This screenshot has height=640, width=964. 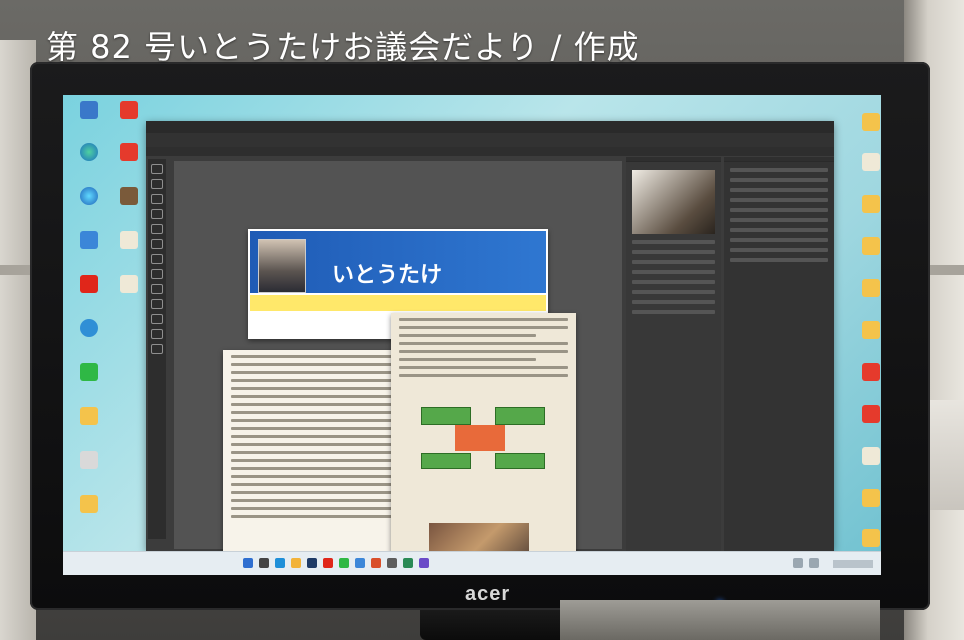 I want to click on line-app-icon, so click(x=89, y=372).